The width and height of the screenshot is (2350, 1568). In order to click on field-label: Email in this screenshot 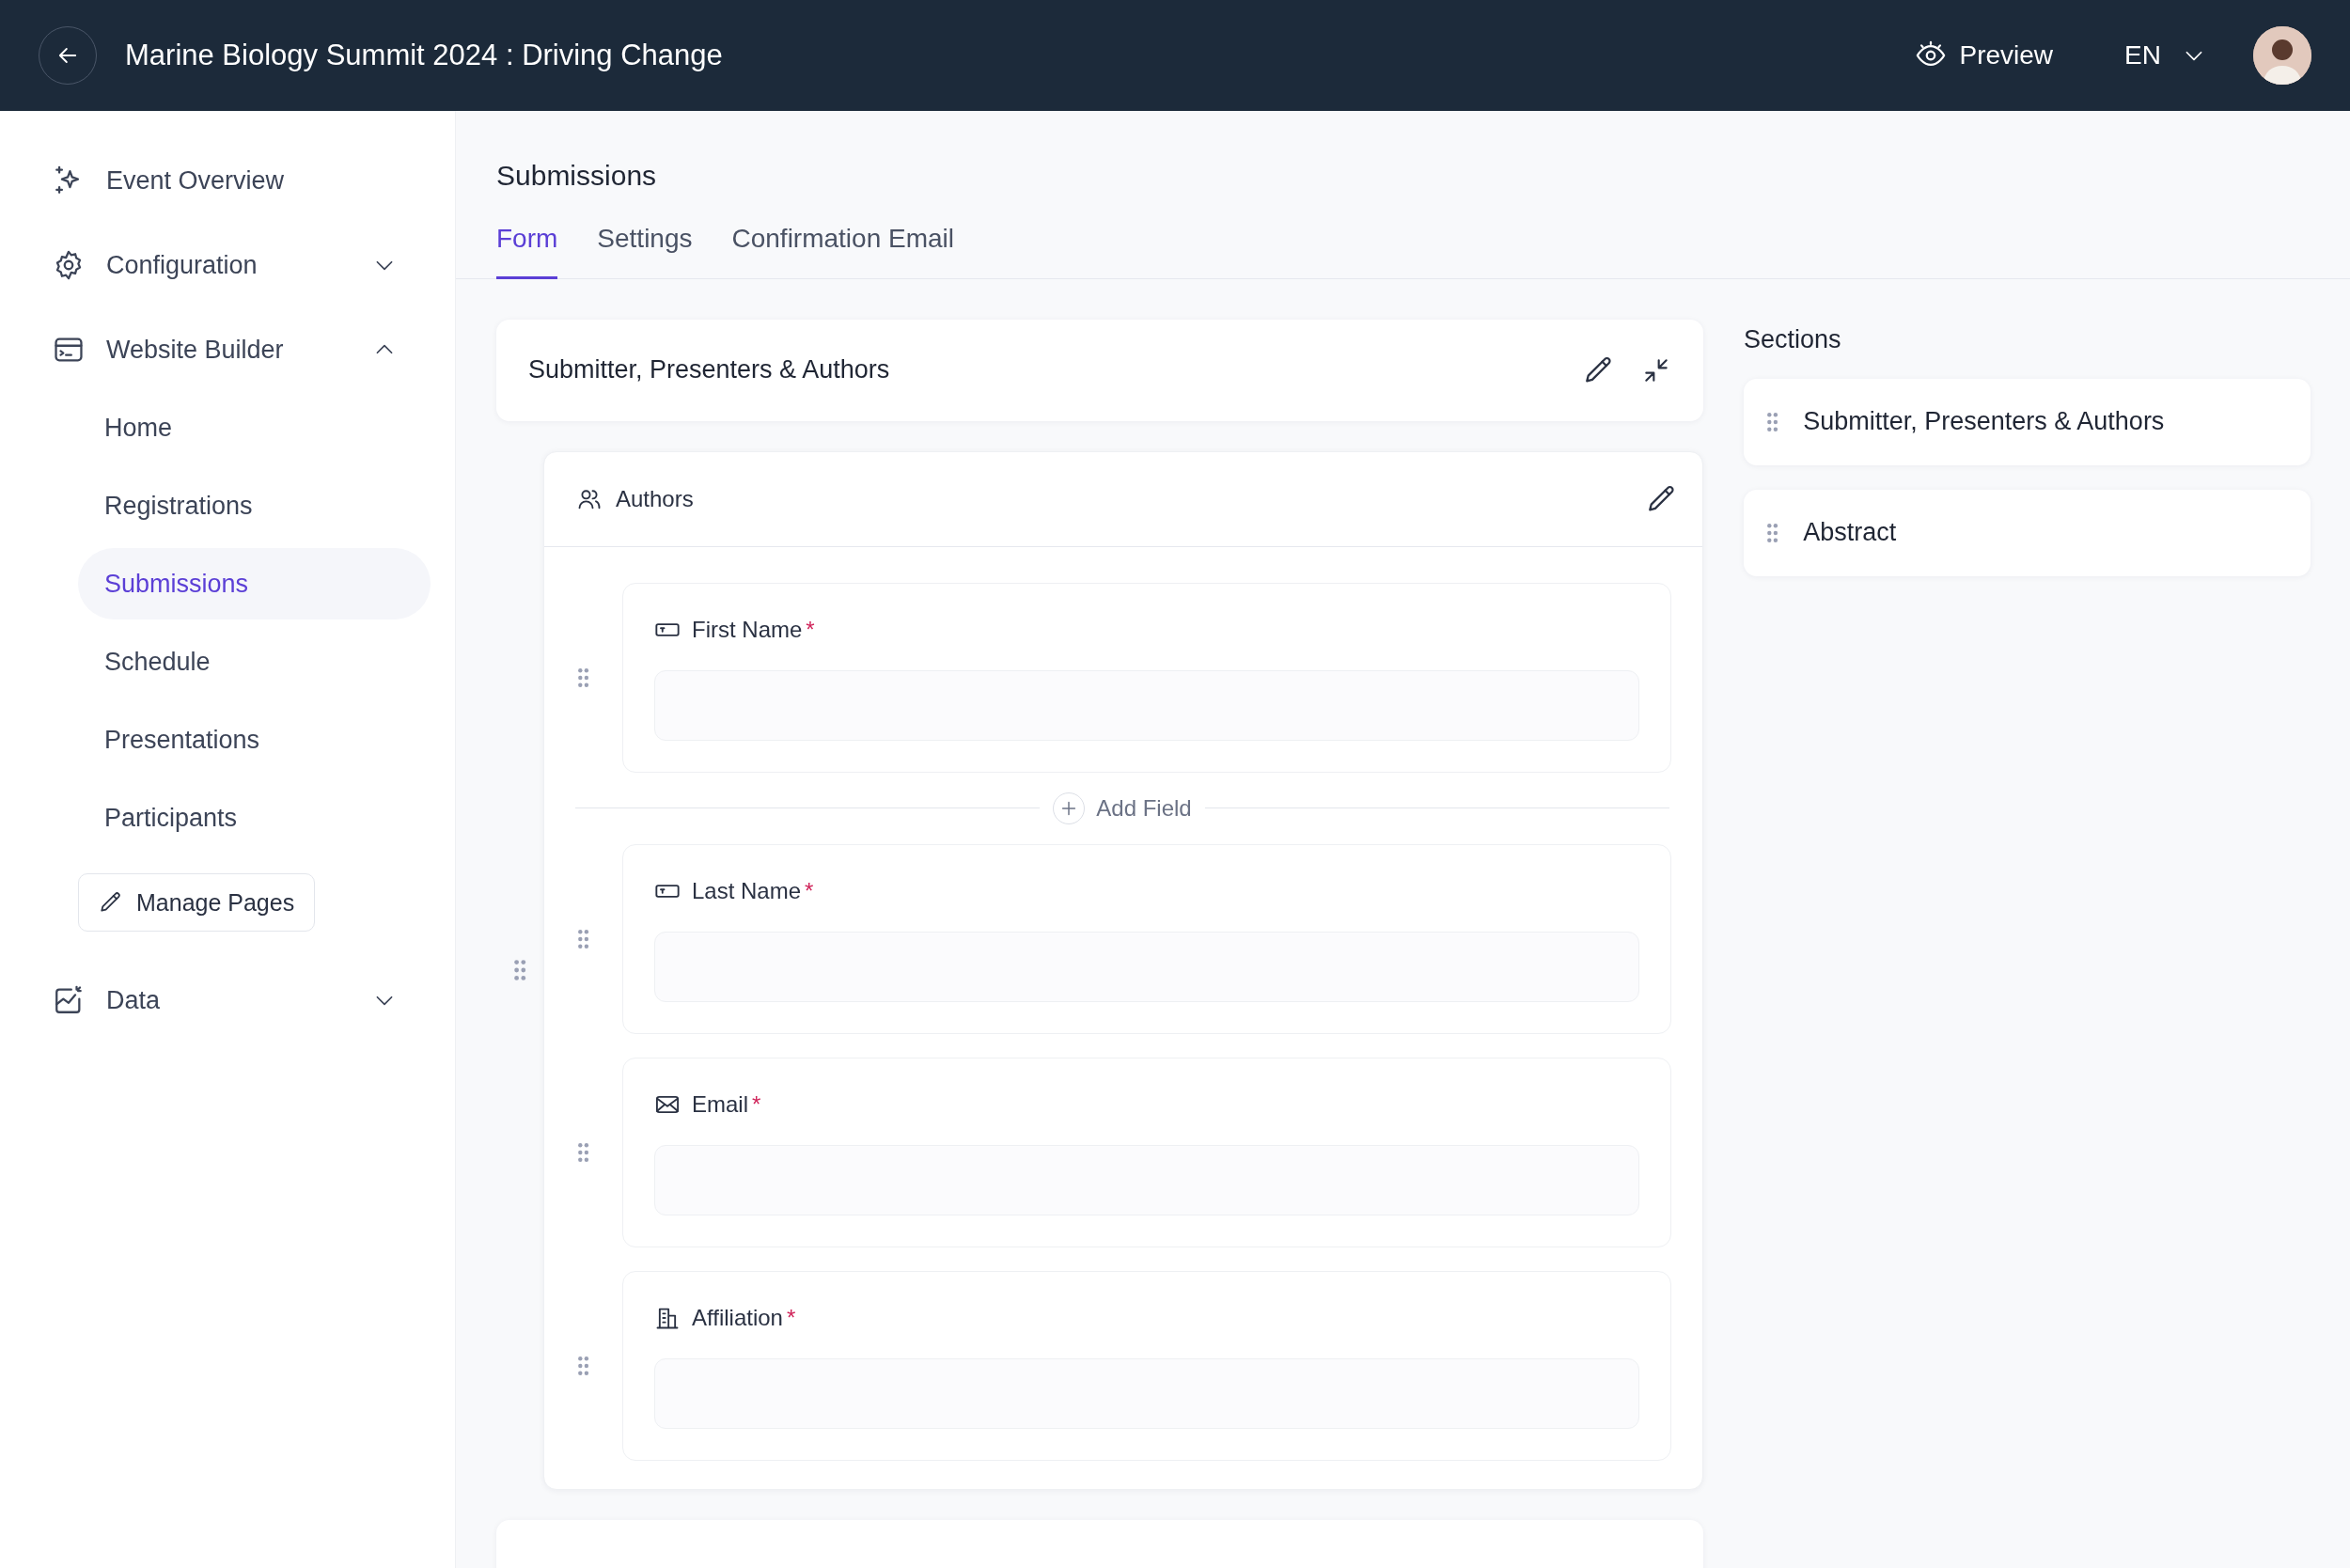, I will do `click(720, 1104)`.